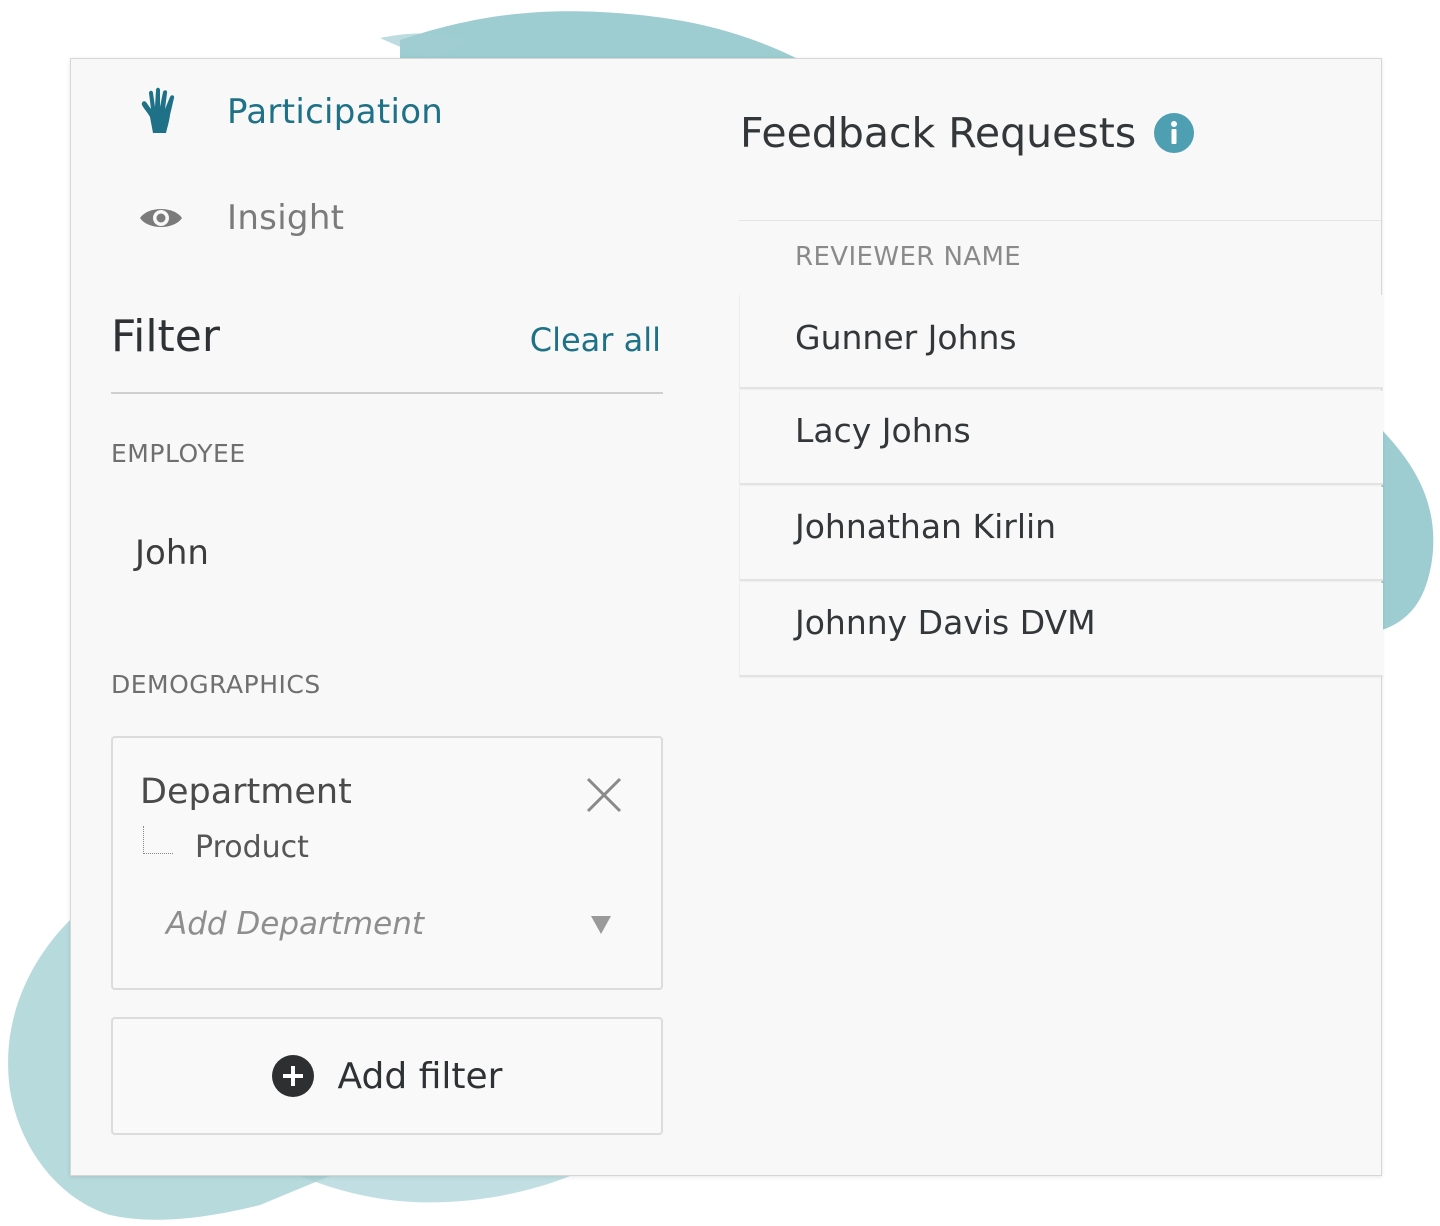  I want to click on info-icon, so click(1174, 133).